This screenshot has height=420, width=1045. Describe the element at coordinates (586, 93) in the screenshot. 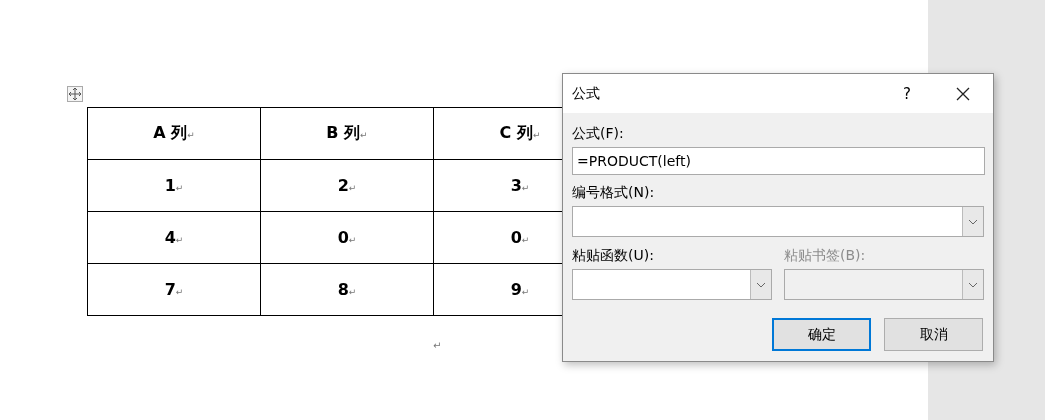

I see `dialog-title: 公式` at that location.